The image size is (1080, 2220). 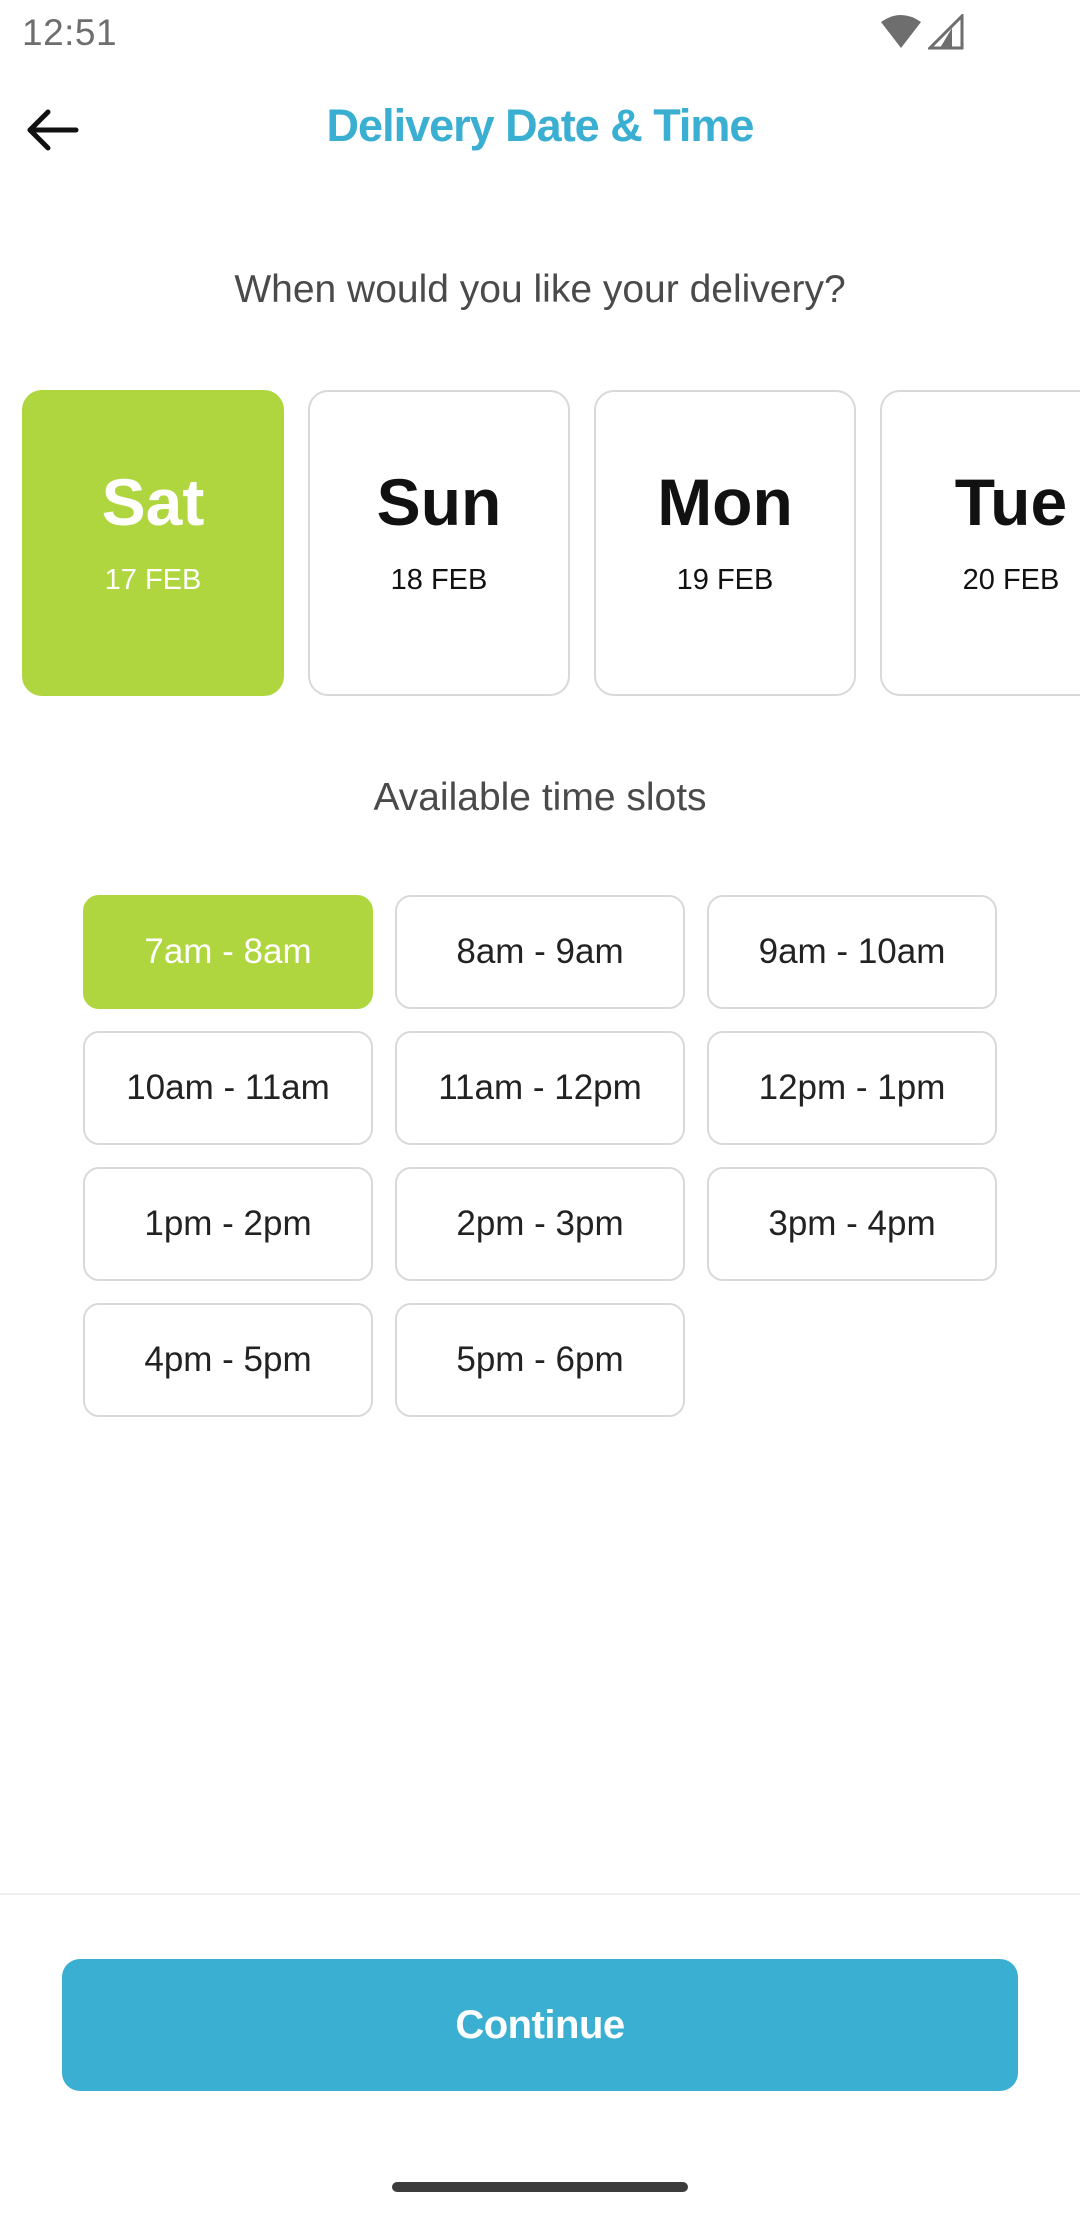 I want to click on footer-divider, so click(x=540, y=1894).